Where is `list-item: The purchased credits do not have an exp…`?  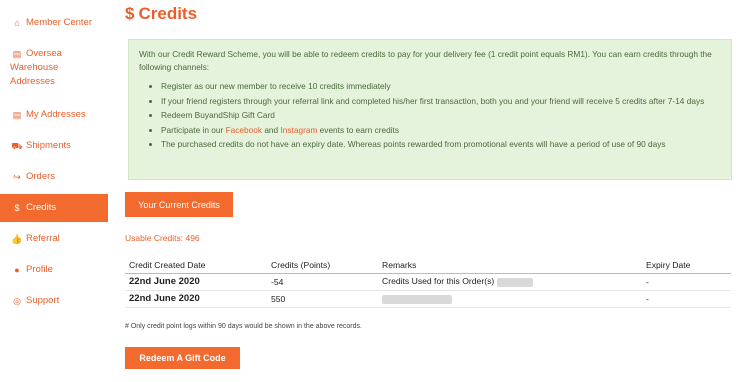
list-item: The purchased credits do not have an exp… is located at coordinates (441, 144).